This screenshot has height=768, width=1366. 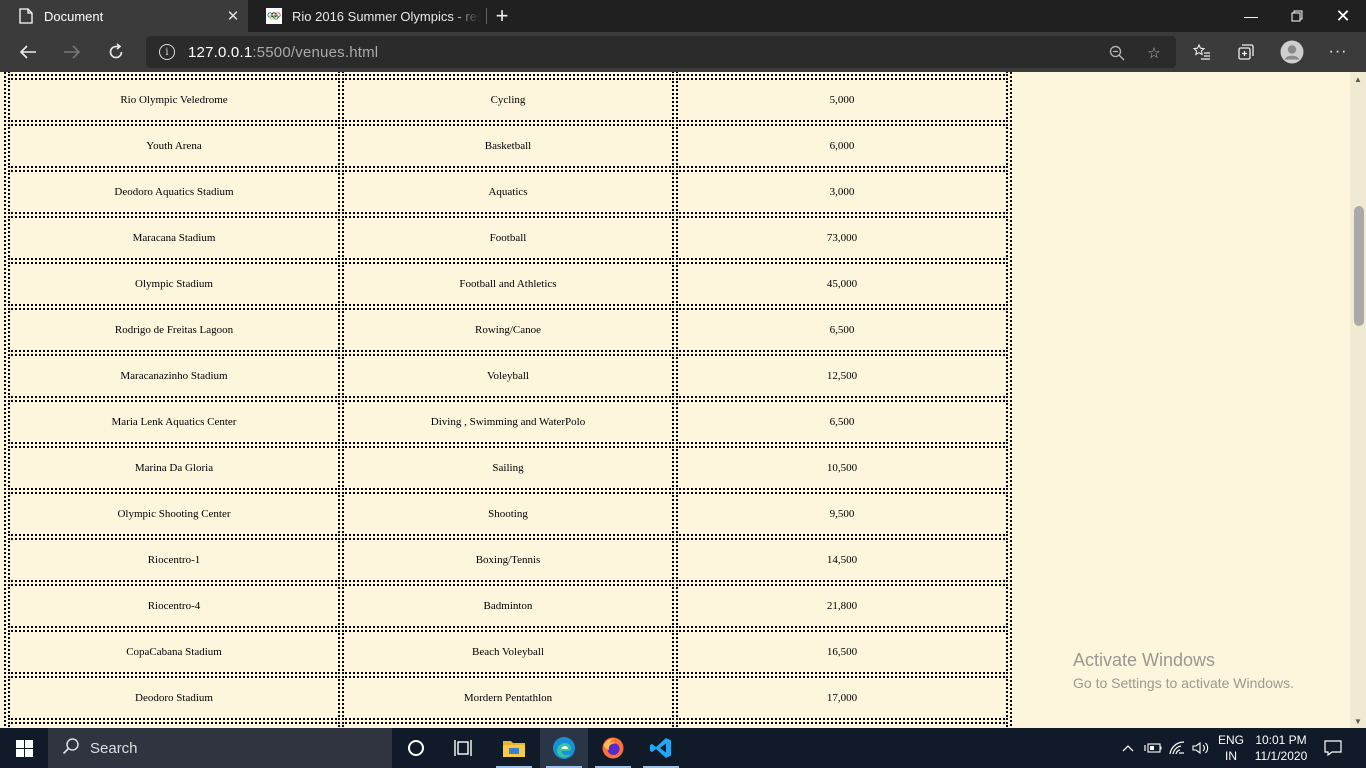 What do you see at coordinates (174, 514) in the screenshot?
I see `venue-name-cell: Olympic Shooting Center` at bounding box center [174, 514].